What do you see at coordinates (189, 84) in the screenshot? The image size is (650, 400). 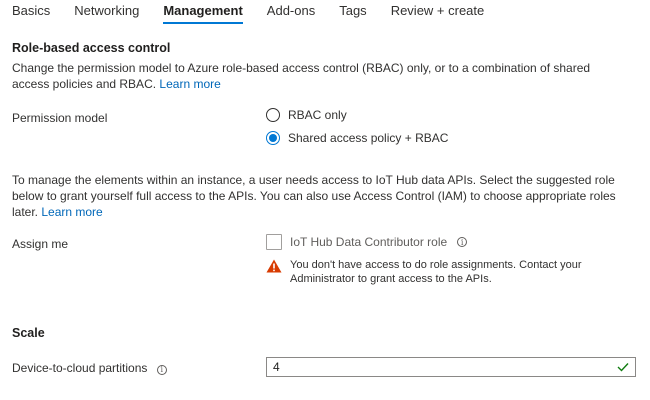 I see `rbac-learn-more-link: Learn more` at bounding box center [189, 84].